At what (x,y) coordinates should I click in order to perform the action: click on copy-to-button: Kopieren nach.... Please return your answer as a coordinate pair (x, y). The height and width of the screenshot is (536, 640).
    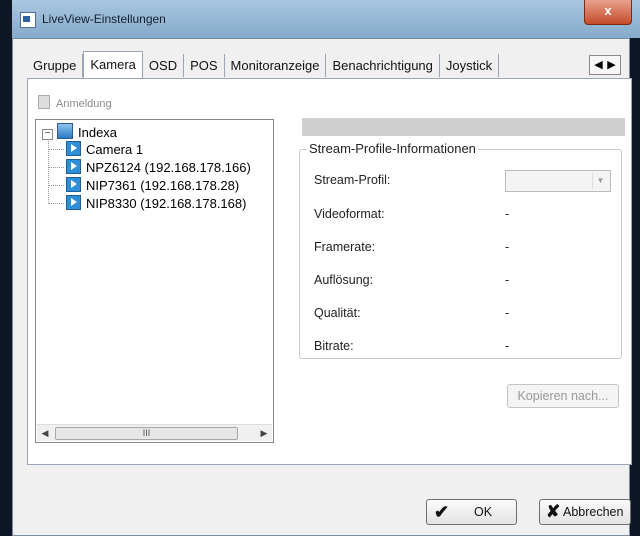
    Looking at the image, I should click on (563, 396).